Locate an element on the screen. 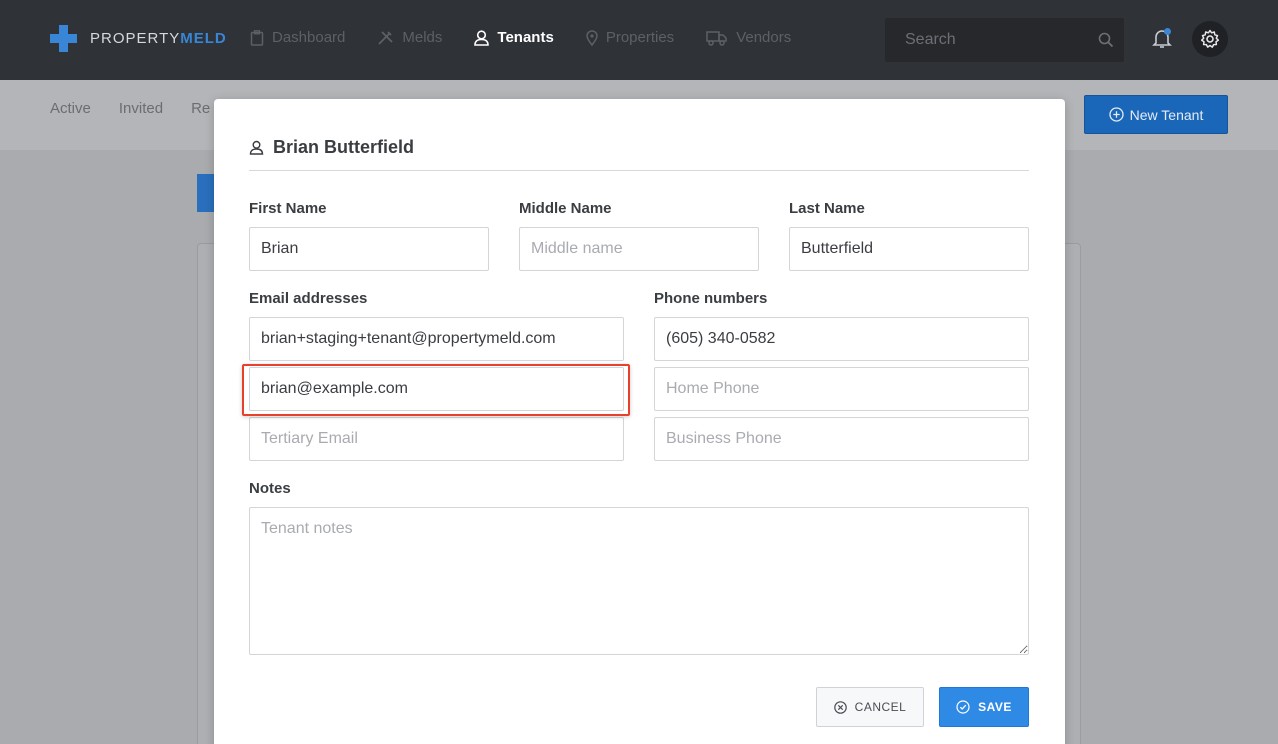  notes-textarea is located at coordinates (639, 581).